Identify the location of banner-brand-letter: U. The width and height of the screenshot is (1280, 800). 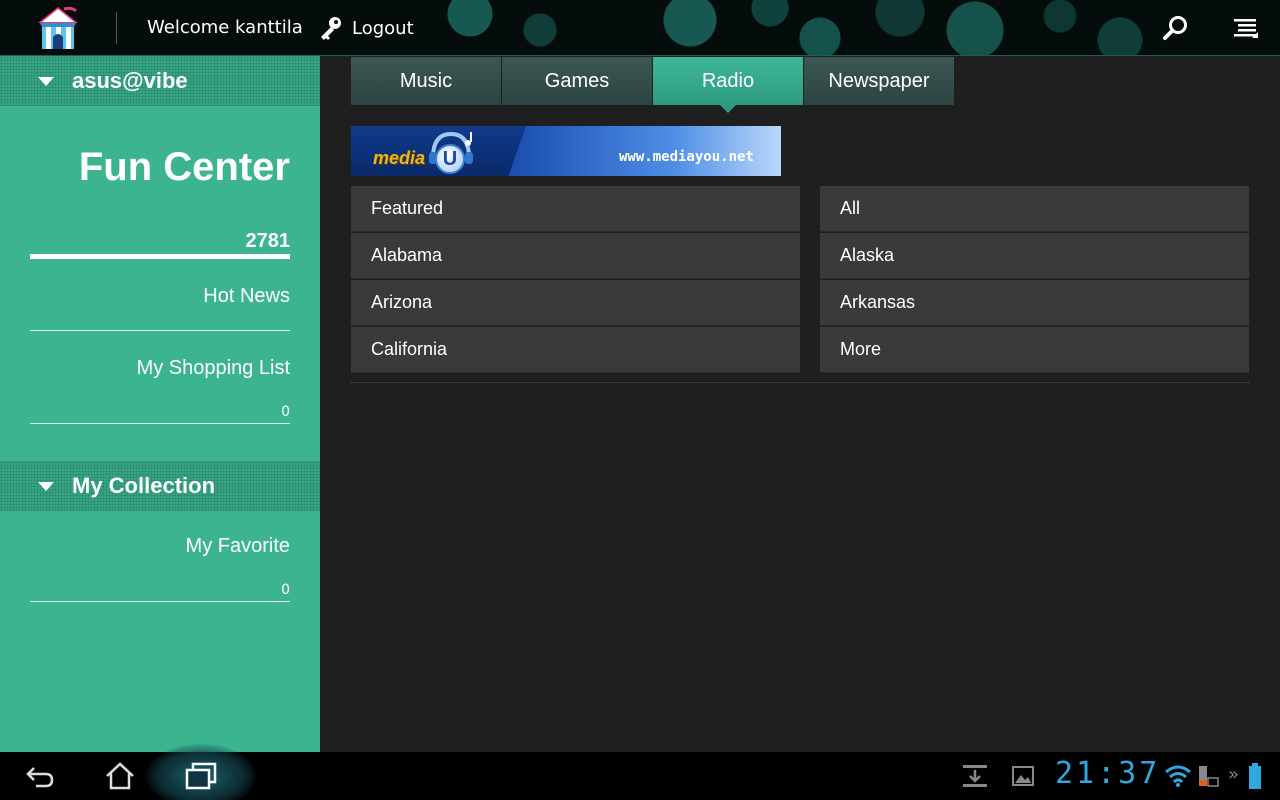
(450, 159).